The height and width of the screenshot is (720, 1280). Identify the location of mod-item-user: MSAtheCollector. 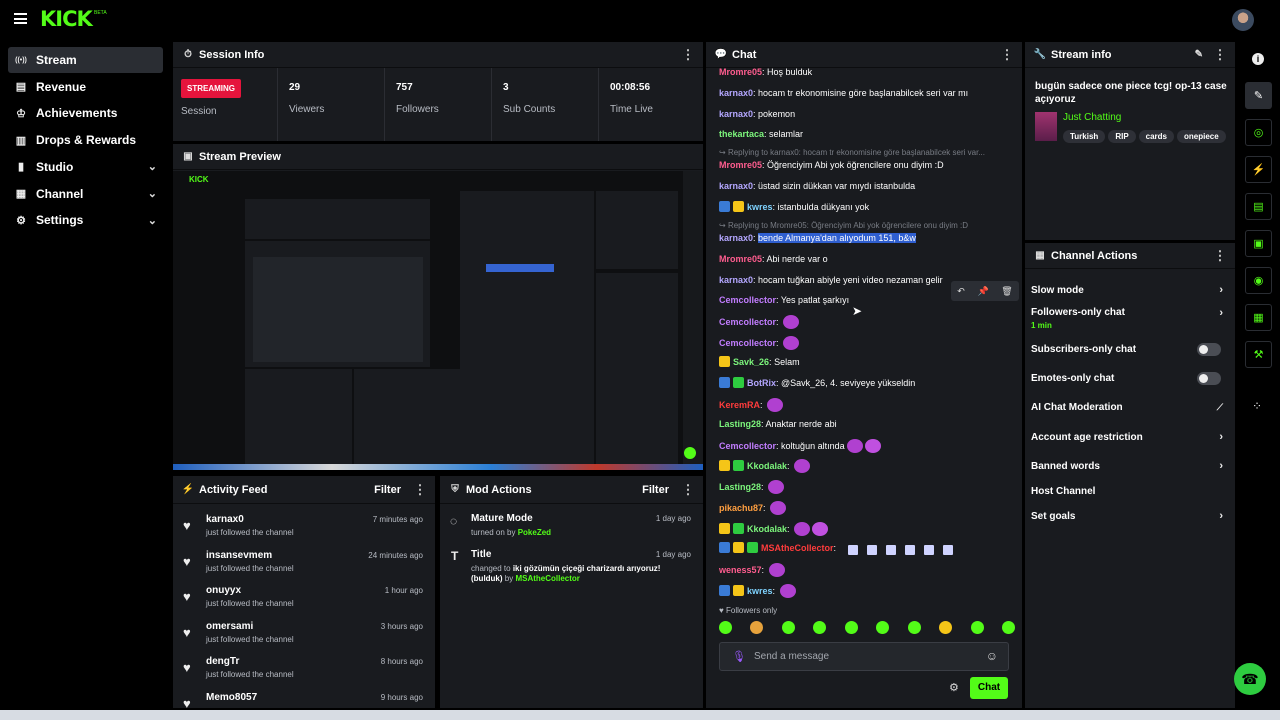
(547, 578).